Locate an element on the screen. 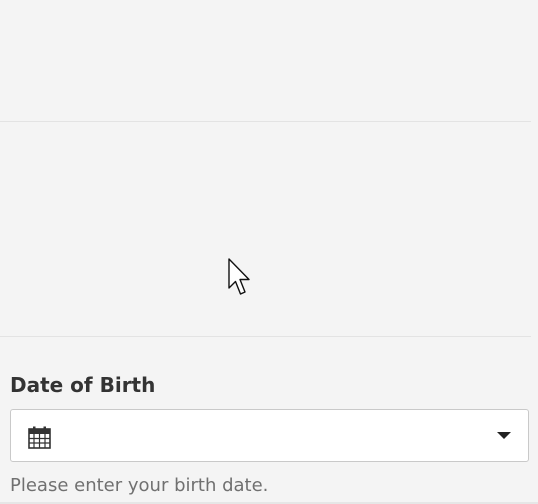 Image resolution: width=538 pixels, height=504 pixels. date-of-birth-input is located at coordinates (269, 435).